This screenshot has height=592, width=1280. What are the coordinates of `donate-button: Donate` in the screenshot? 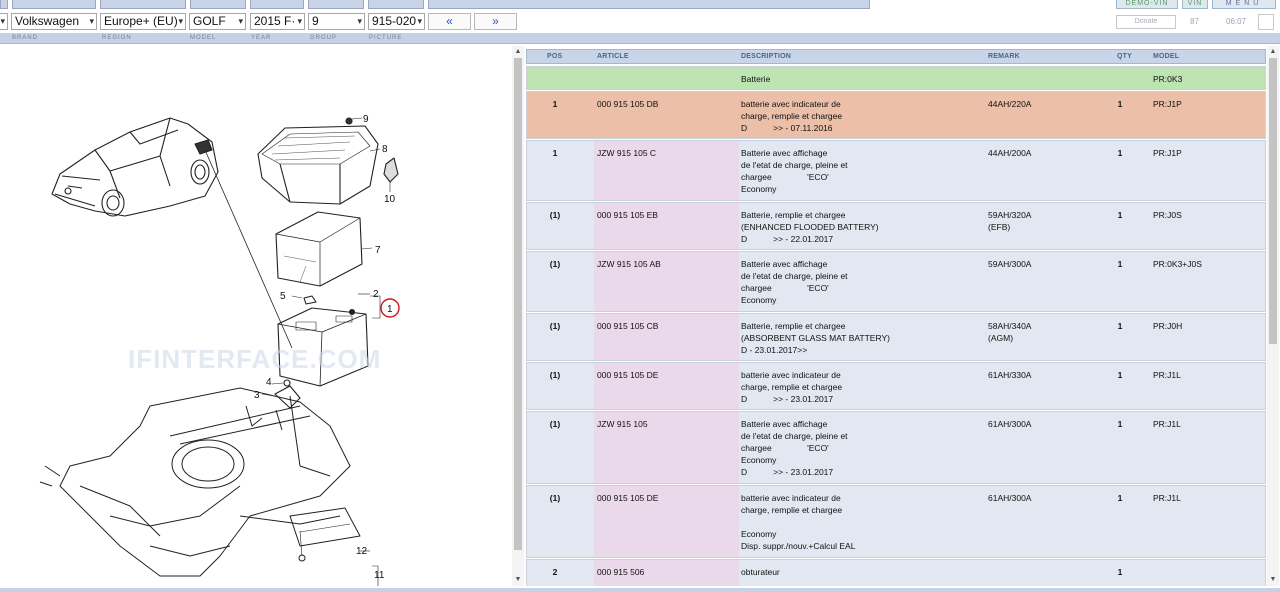 It's located at (1146, 22).